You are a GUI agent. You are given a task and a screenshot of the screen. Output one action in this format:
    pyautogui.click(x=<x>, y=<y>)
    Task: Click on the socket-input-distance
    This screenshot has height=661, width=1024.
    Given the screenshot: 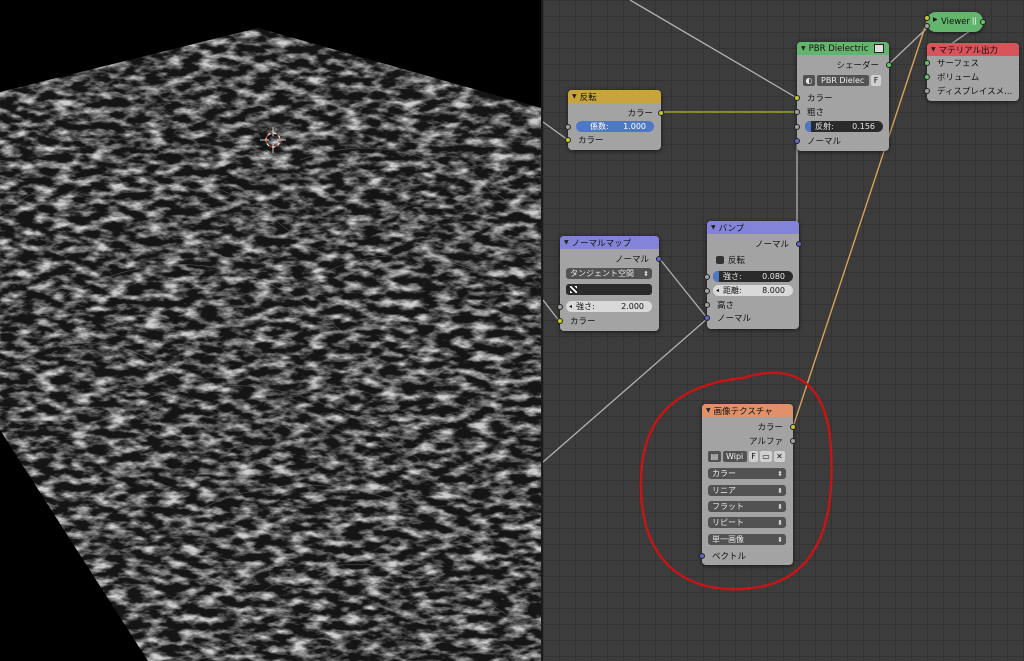 What is the action you would take?
    pyautogui.click(x=707, y=291)
    